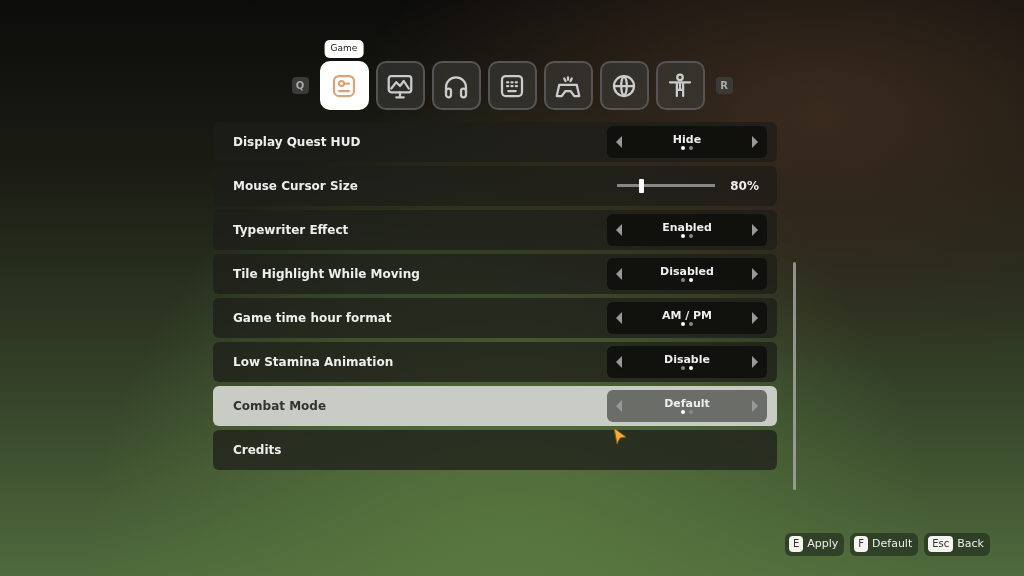 This screenshot has height=576, width=1024. What do you see at coordinates (495, 450) in the screenshot?
I see `setting-row: Credits` at bounding box center [495, 450].